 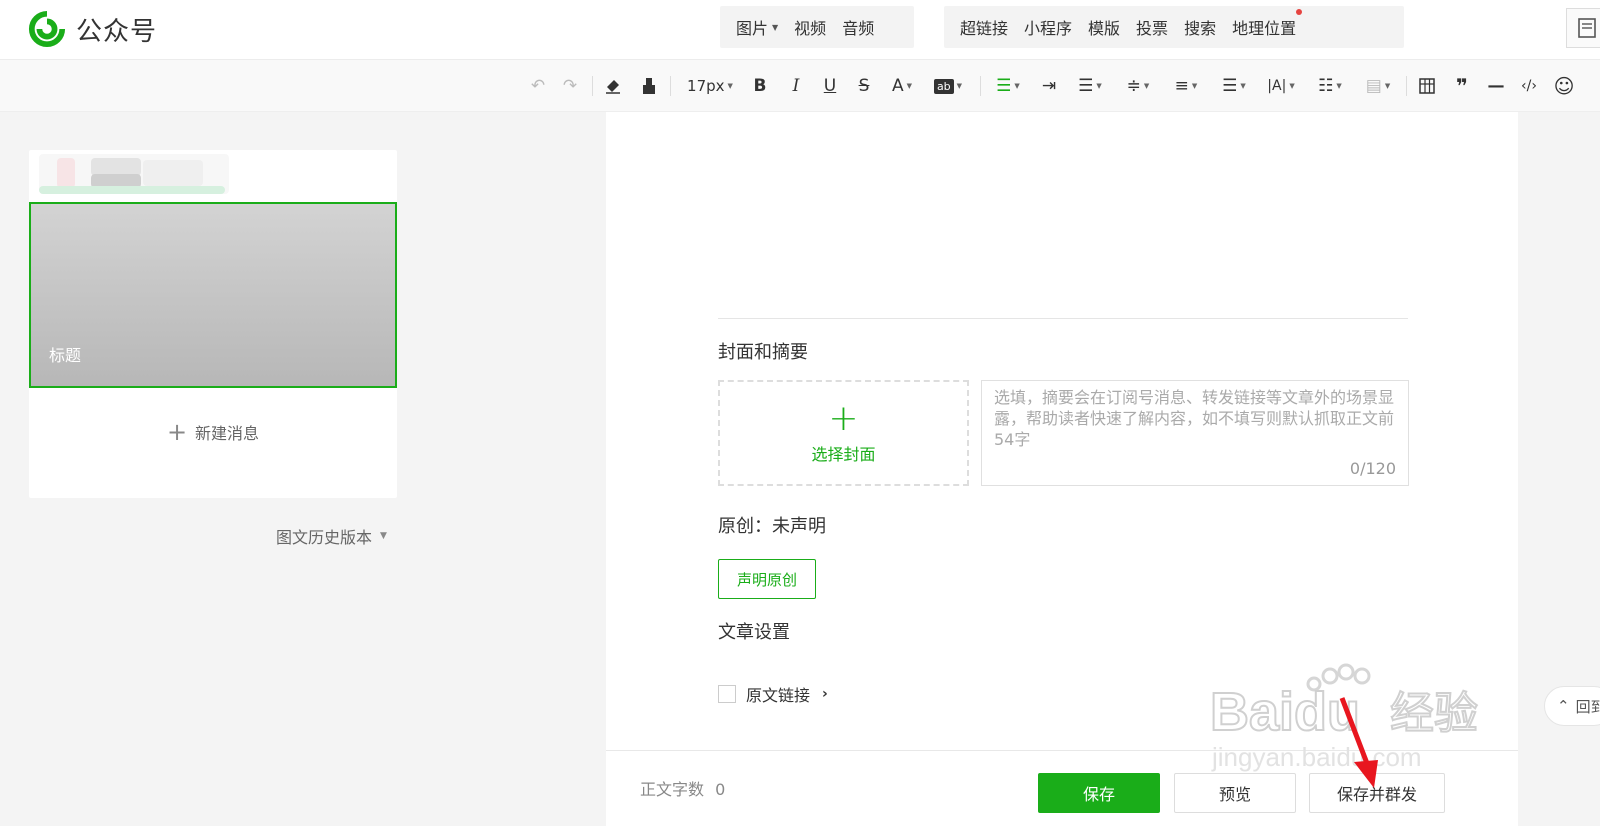 What do you see at coordinates (1427, 86) in the screenshot?
I see `table-icon` at bounding box center [1427, 86].